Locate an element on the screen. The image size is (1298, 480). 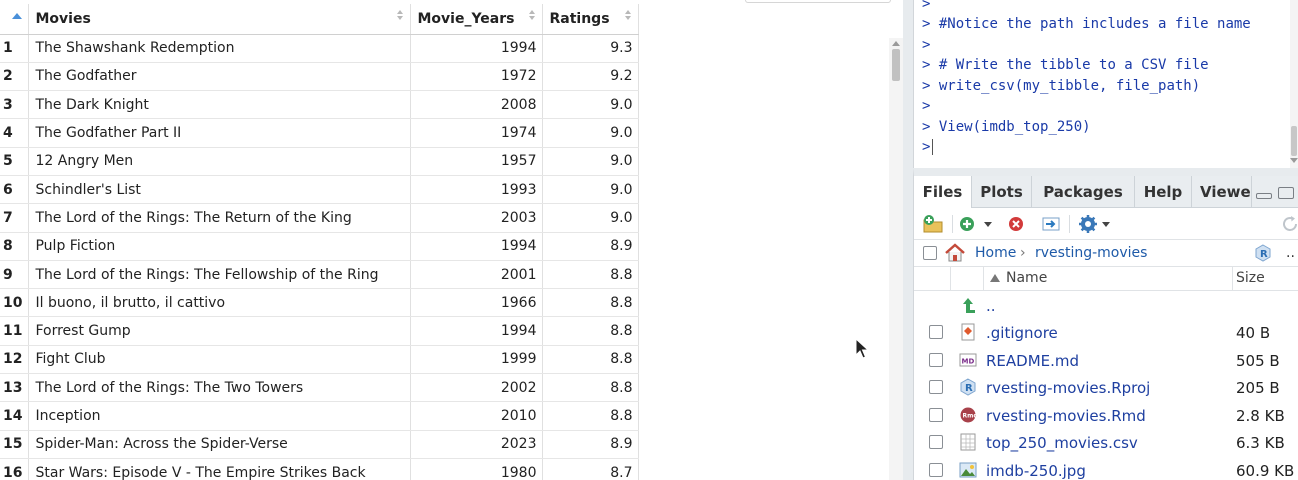
breadcrumb-home: Home is located at coordinates (995, 253).